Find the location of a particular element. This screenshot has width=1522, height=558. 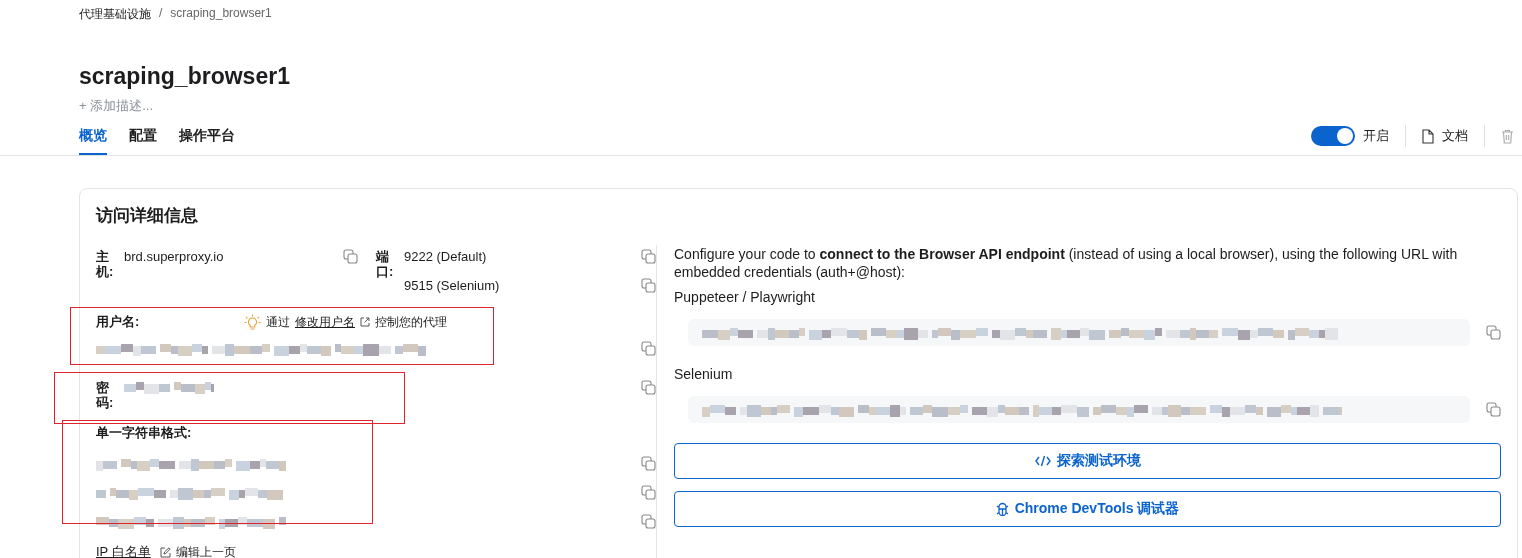

breadcrumb-current: scraping_browser1 is located at coordinates (221, 14).